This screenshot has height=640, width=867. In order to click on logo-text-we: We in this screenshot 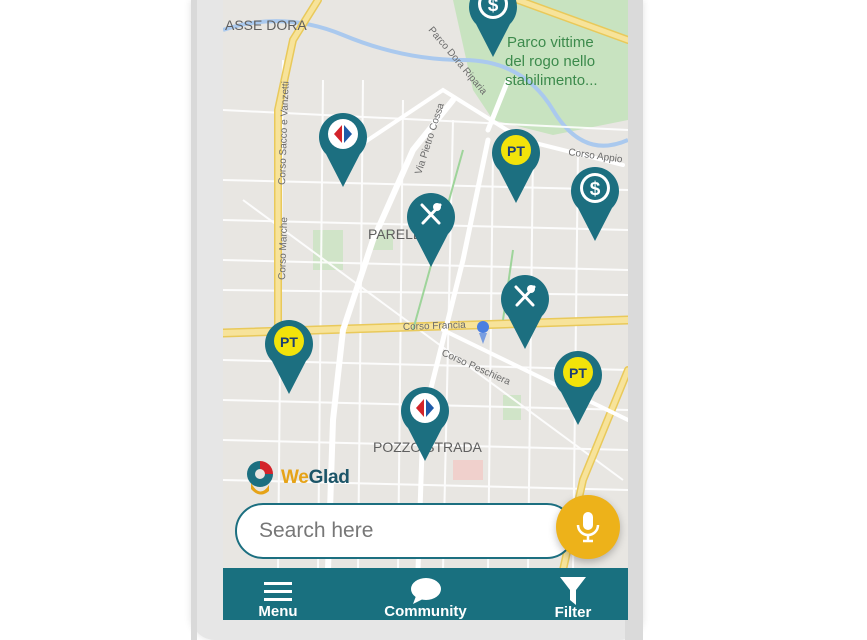, I will do `click(295, 477)`.